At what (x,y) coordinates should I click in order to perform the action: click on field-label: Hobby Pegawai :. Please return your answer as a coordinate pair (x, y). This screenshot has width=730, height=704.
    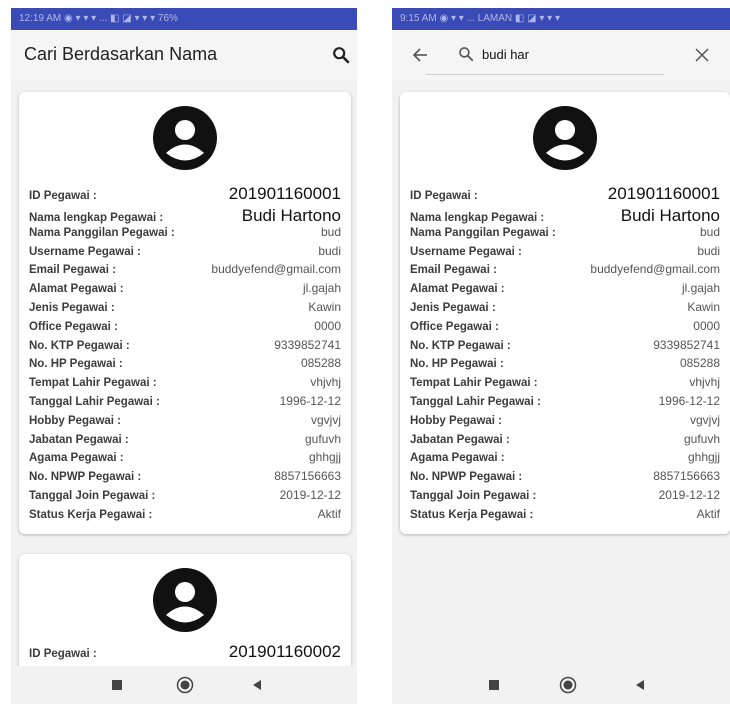
    Looking at the image, I should click on (456, 420).